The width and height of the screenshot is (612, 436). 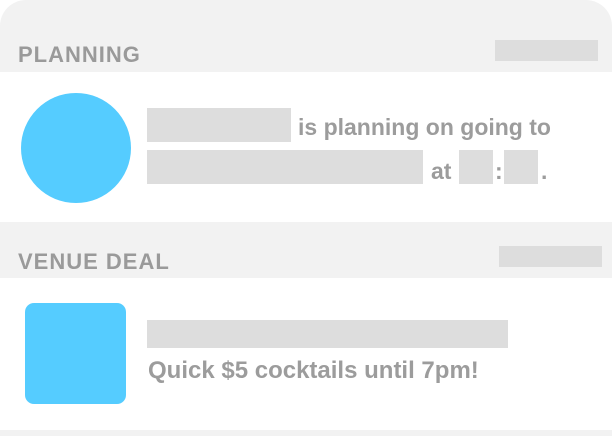 What do you see at coordinates (424, 127) in the screenshot?
I see `planning-message-text: is planning on going to` at bounding box center [424, 127].